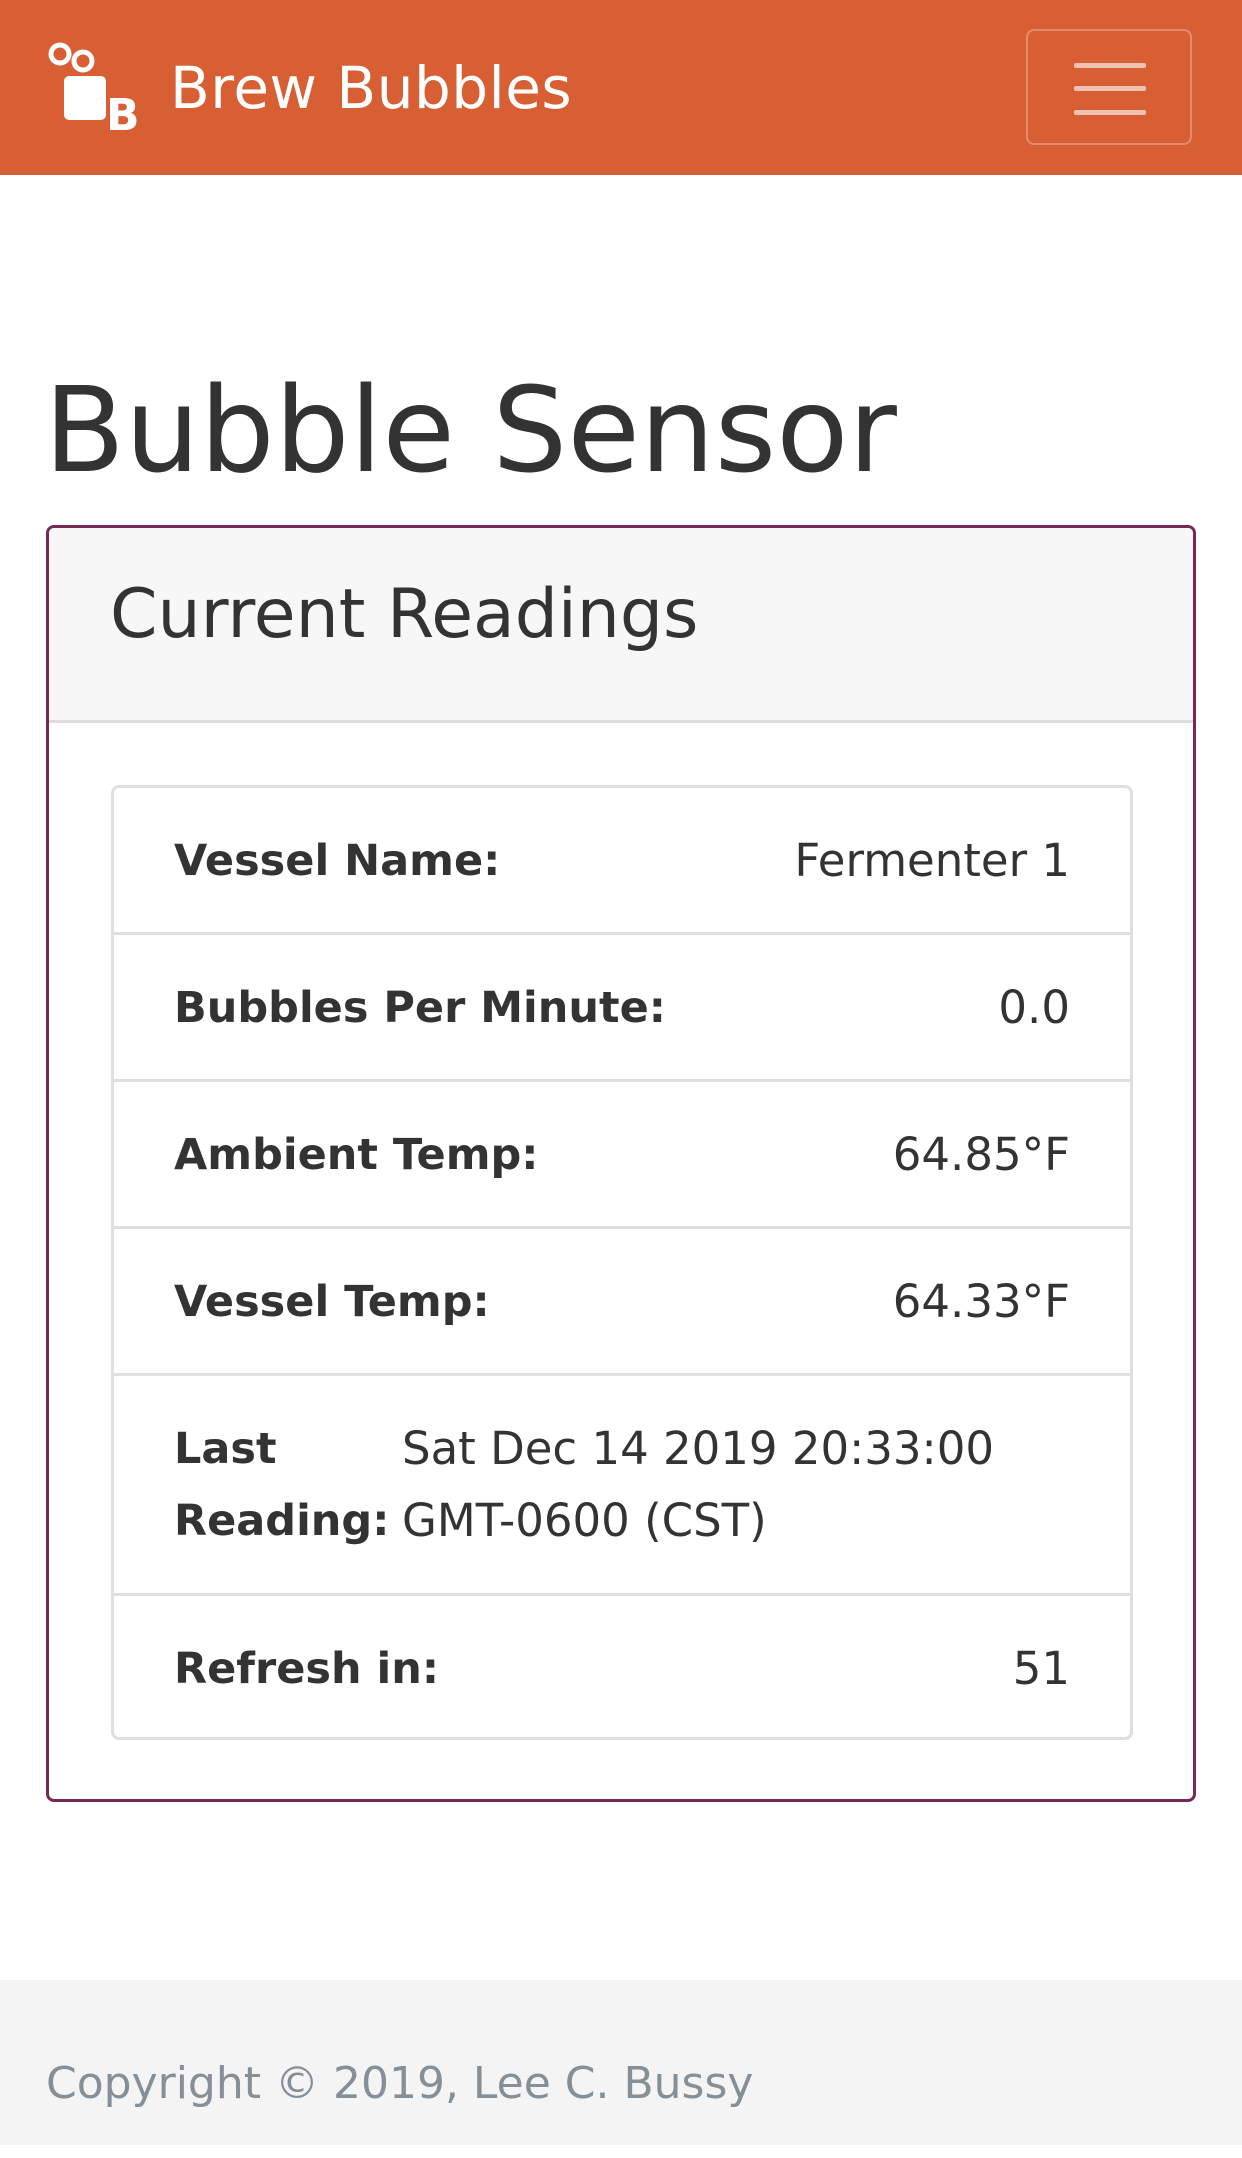 The image size is (1242, 2158). What do you see at coordinates (981, 1154) in the screenshot?
I see `reading-value: 64.85°F` at bounding box center [981, 1154].